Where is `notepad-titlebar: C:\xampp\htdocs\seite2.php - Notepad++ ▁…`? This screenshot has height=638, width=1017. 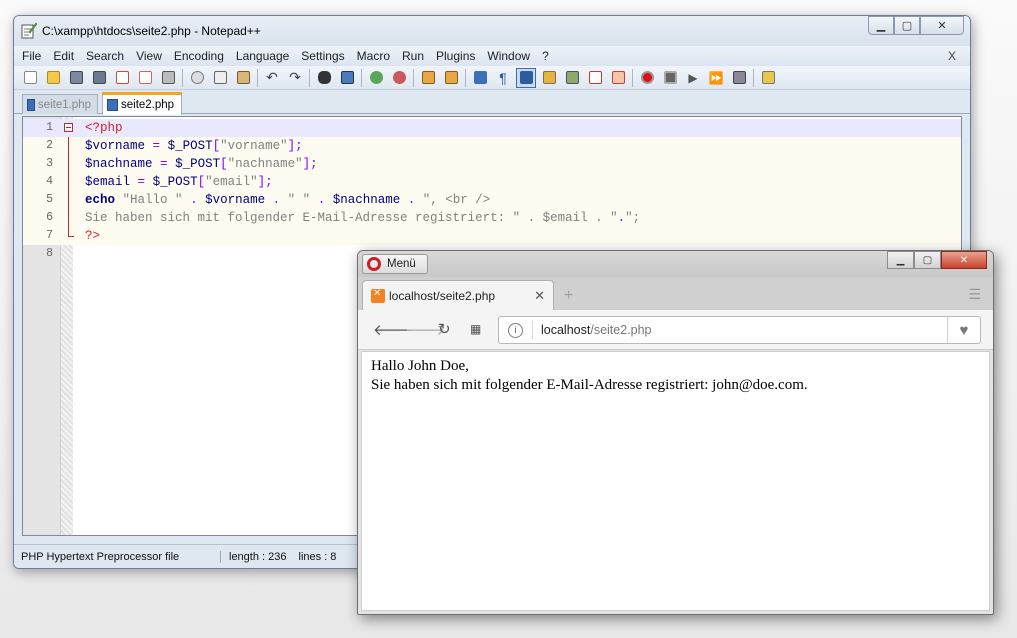
notepad-titlebar: C:\xampp\htdocs\seite2.php - Notepad++ ▁… is located at coordinates (492, 31).